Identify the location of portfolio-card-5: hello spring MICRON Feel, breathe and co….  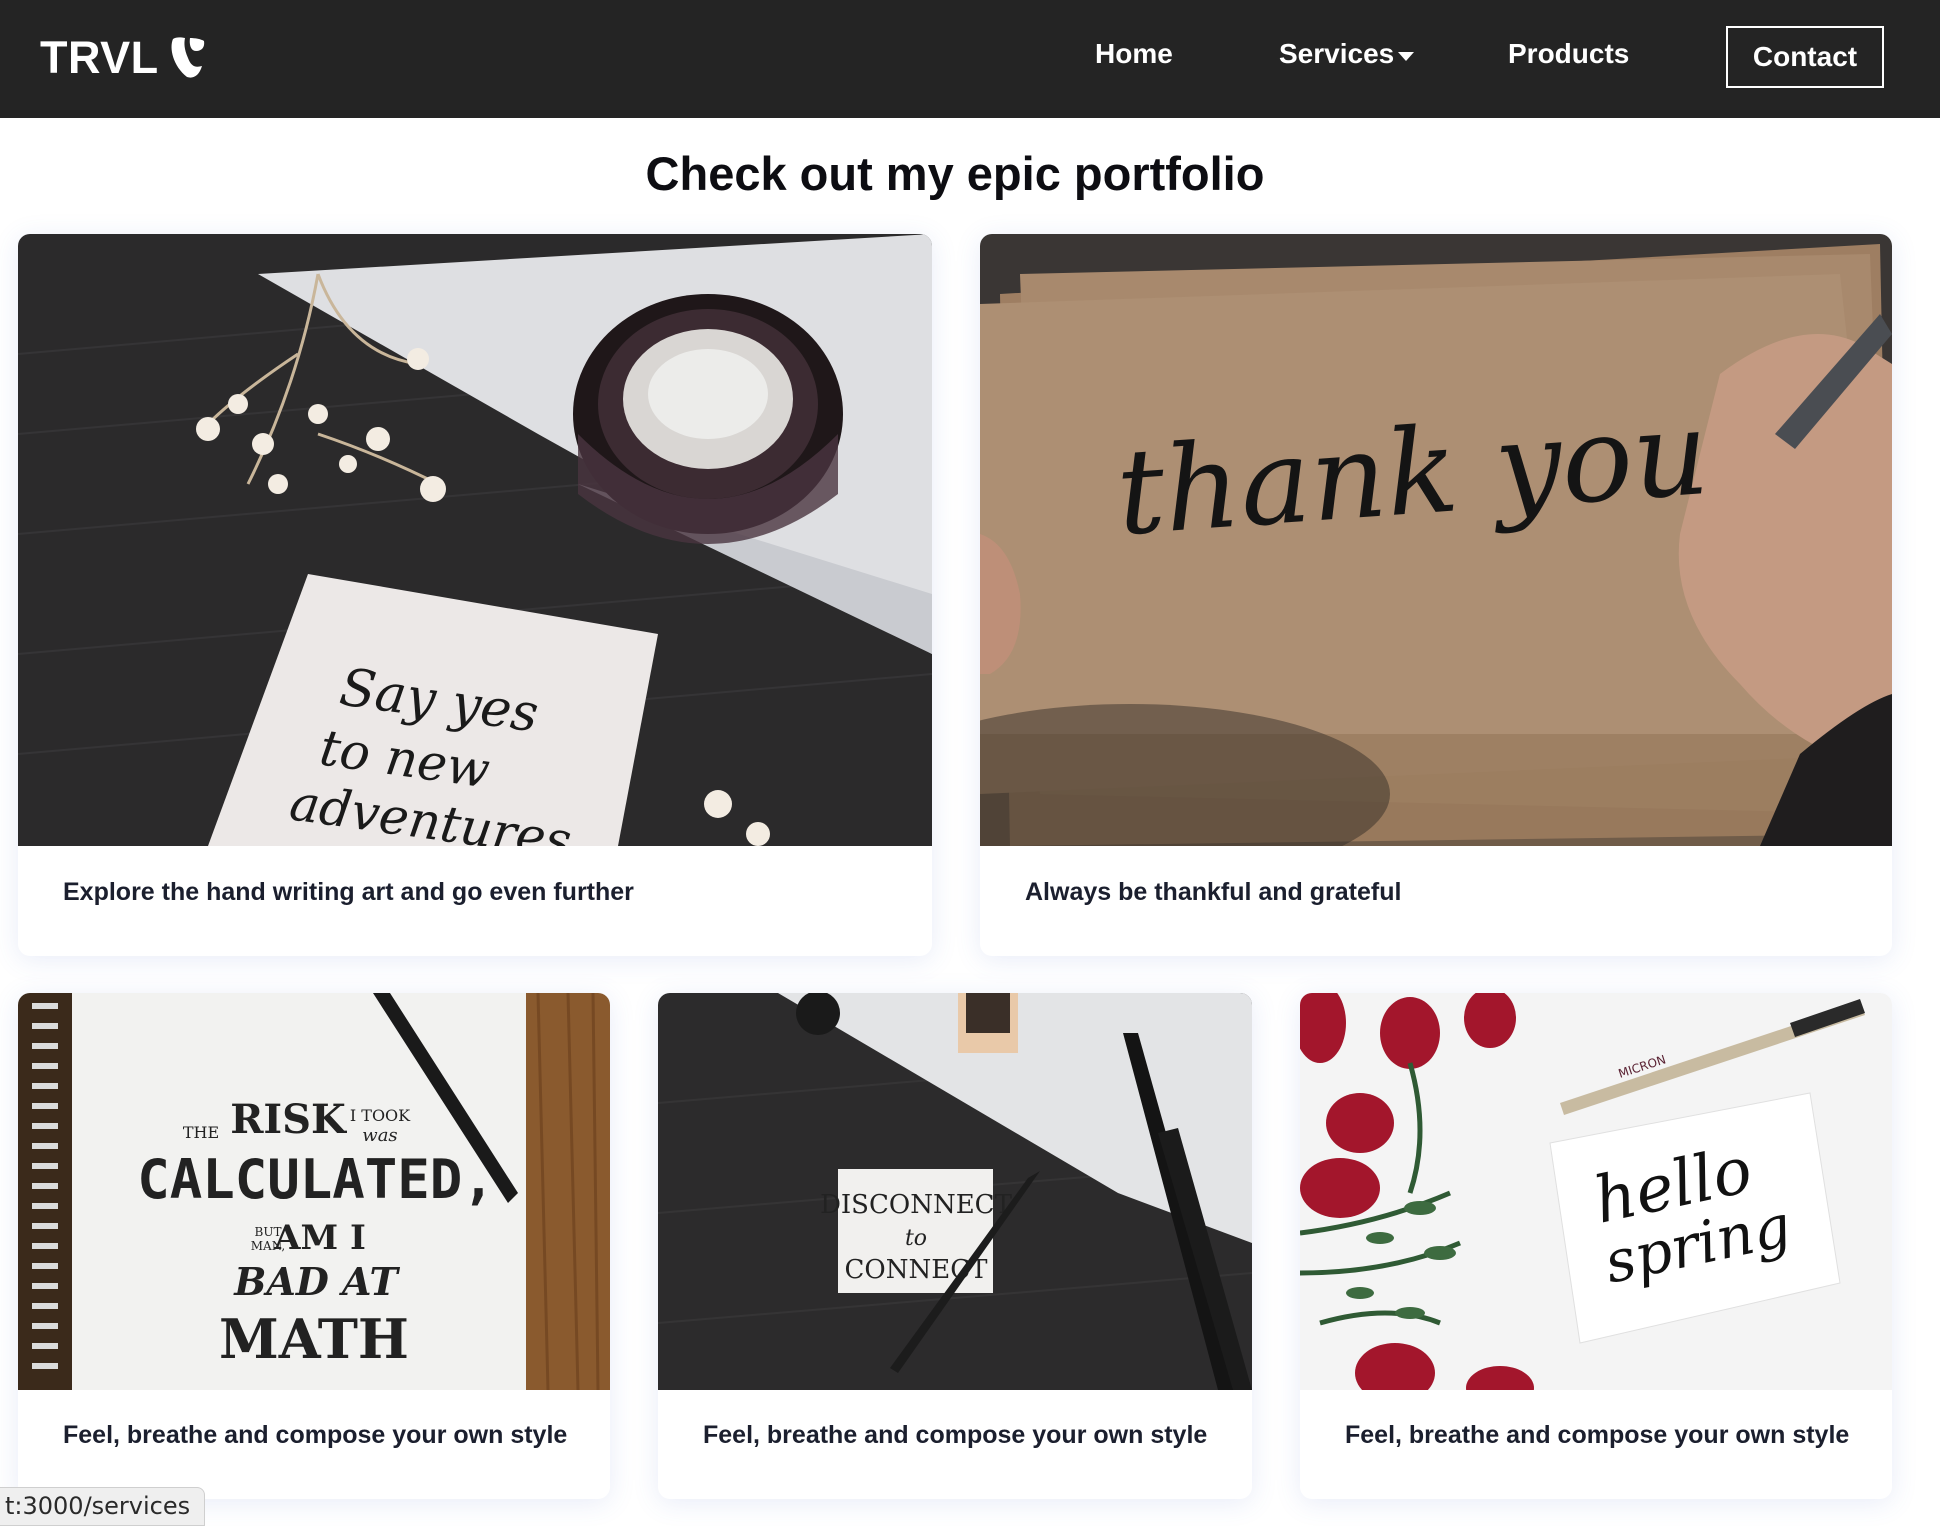
(1596, 1246).